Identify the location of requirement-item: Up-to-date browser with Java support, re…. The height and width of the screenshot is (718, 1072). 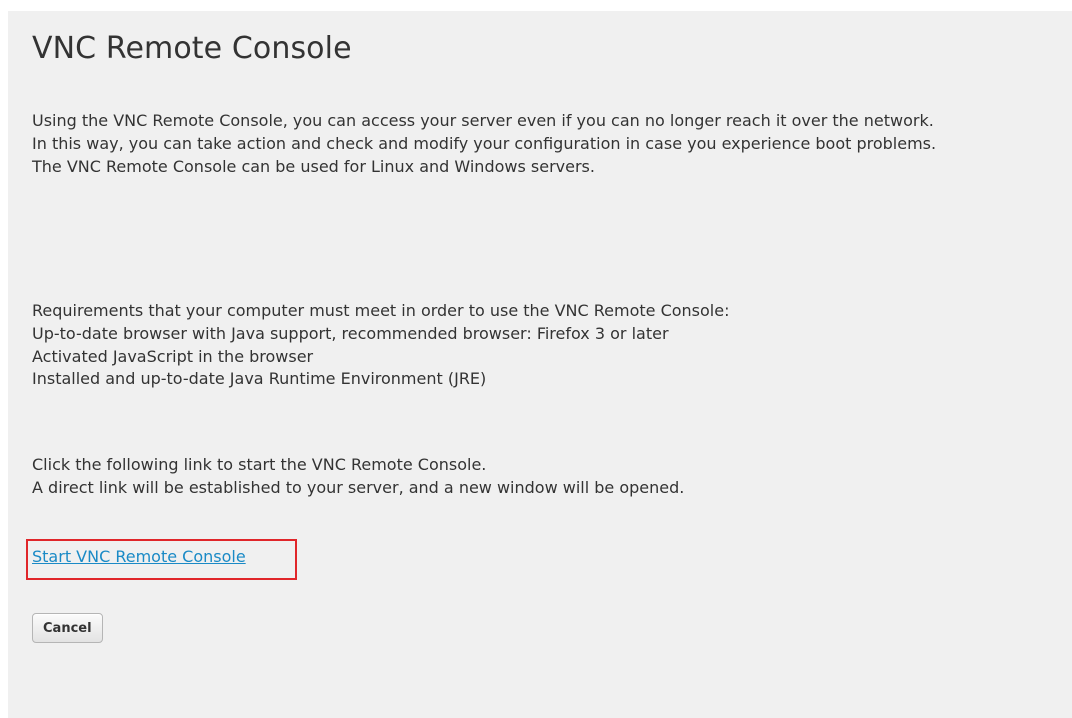
(350, 333).